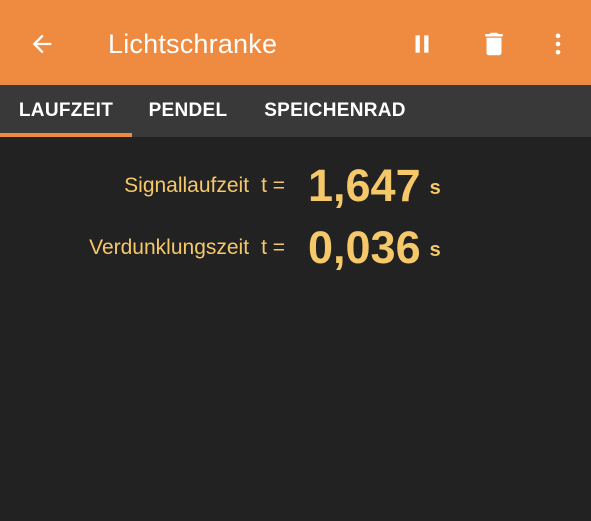  What do you see at coordinates (295, 248) in the screenshot?
I see `measurement-row-verdunklungszeit: Verdunklungszeit t = 0,036 s` at bounding box center [295, 248].